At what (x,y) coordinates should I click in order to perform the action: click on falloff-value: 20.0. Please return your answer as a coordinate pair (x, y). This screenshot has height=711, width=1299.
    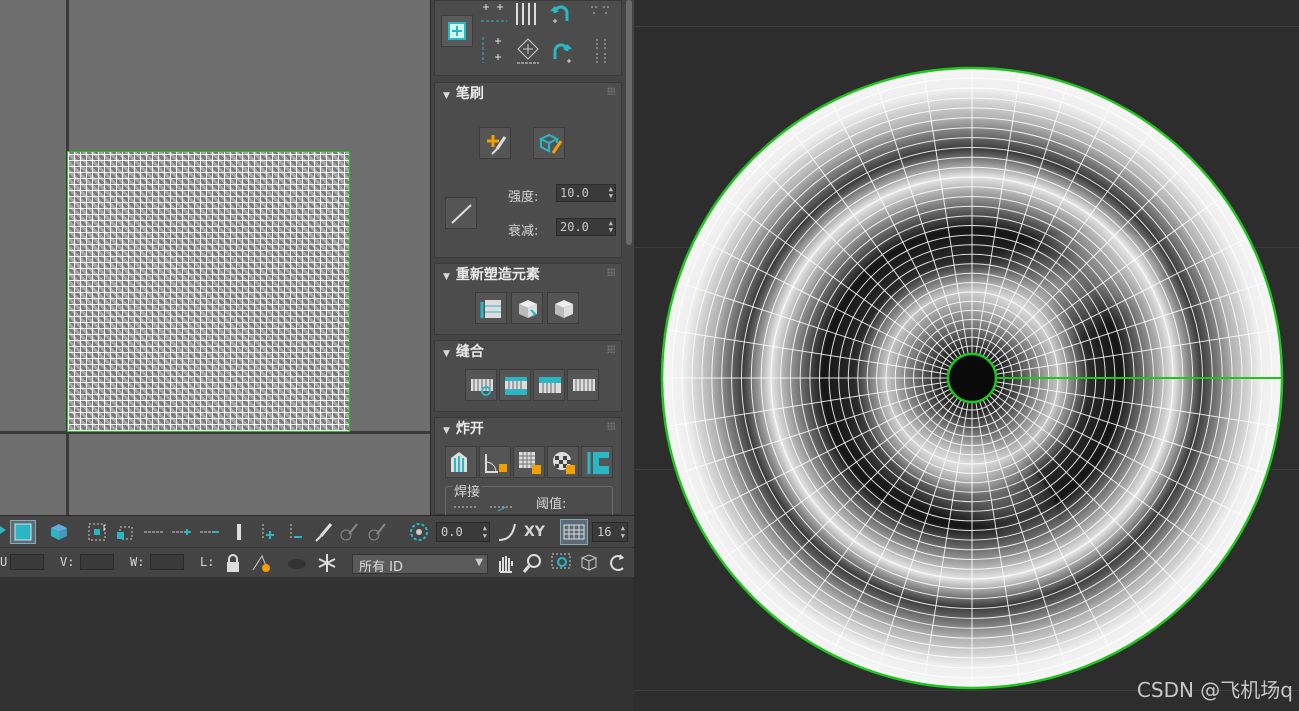
    Looking at the image, I should click on (574, 227).